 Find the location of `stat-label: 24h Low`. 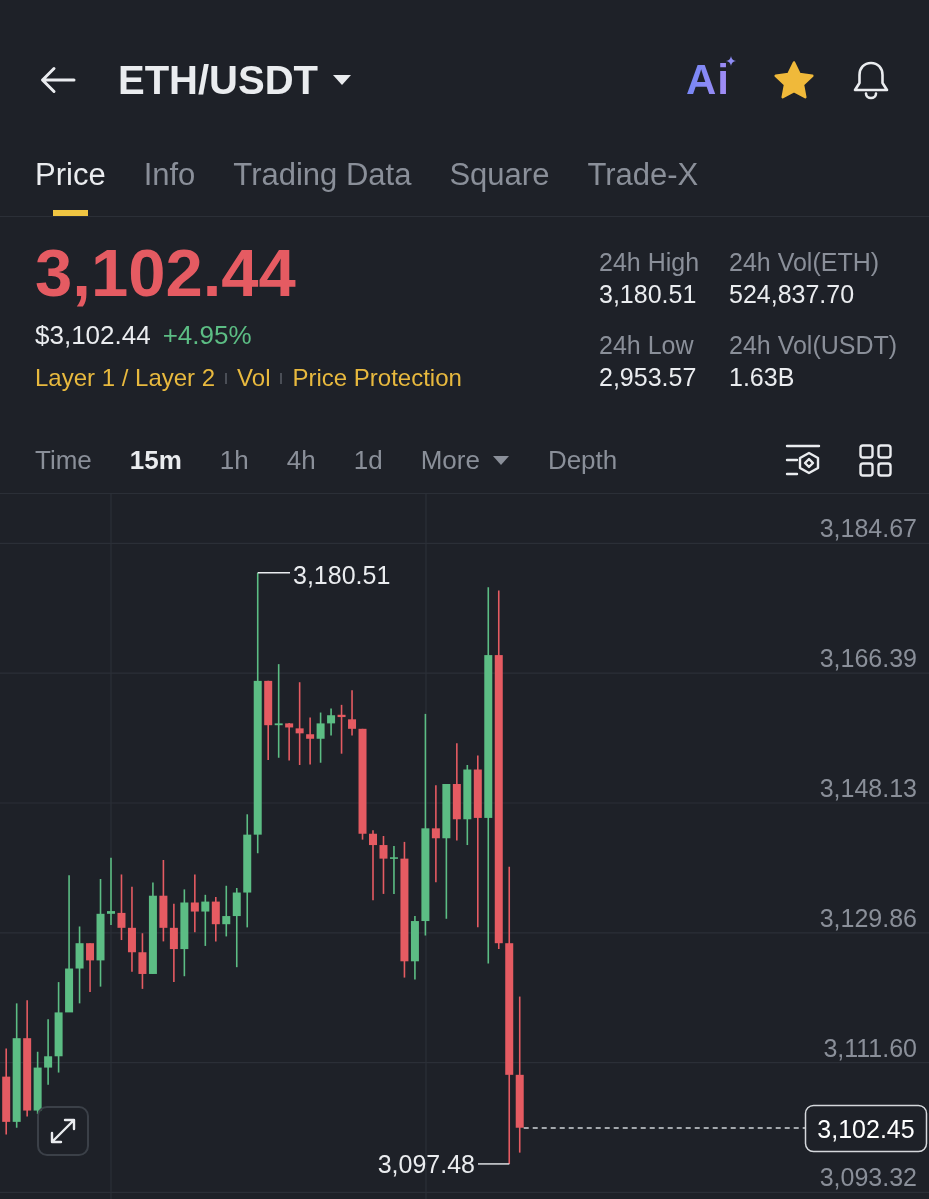

stat-label: 24h Low is located at coordinates (647, 345).